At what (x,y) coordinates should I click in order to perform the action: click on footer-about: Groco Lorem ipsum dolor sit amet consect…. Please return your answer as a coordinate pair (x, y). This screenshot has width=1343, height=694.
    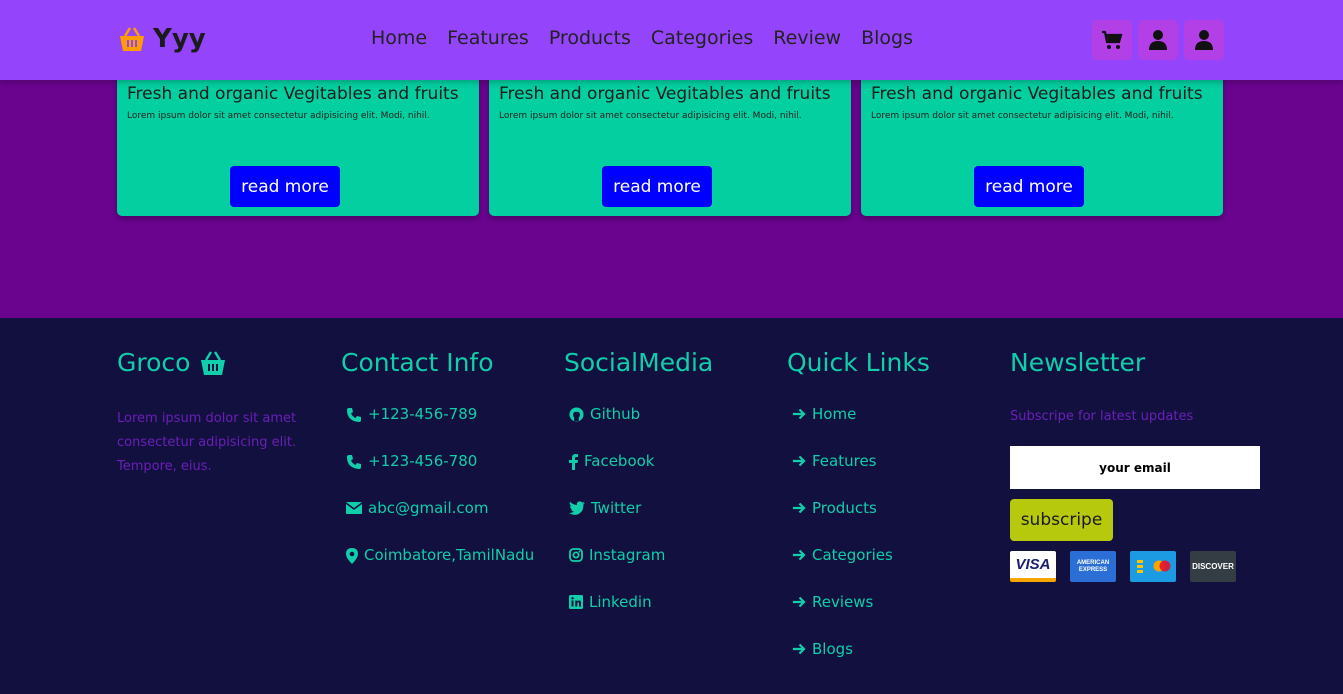
    Looking at the image, I should click on (217, 413).